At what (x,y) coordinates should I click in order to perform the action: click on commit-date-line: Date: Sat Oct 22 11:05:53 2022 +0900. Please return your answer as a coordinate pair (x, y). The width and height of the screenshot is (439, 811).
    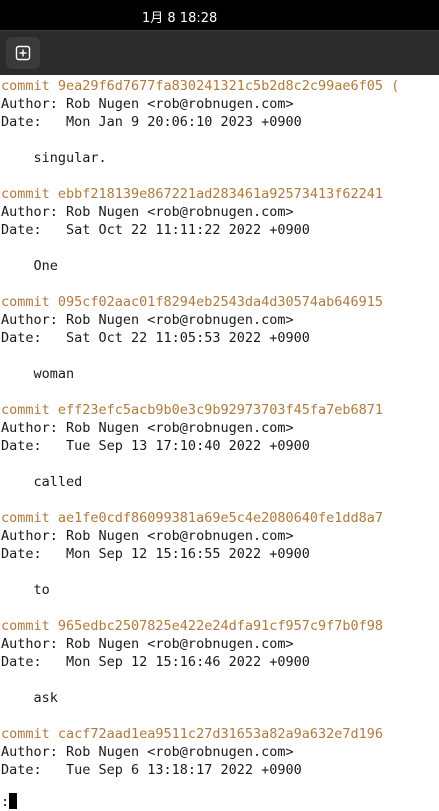
    Looking at the image, I should click on (155, 338).